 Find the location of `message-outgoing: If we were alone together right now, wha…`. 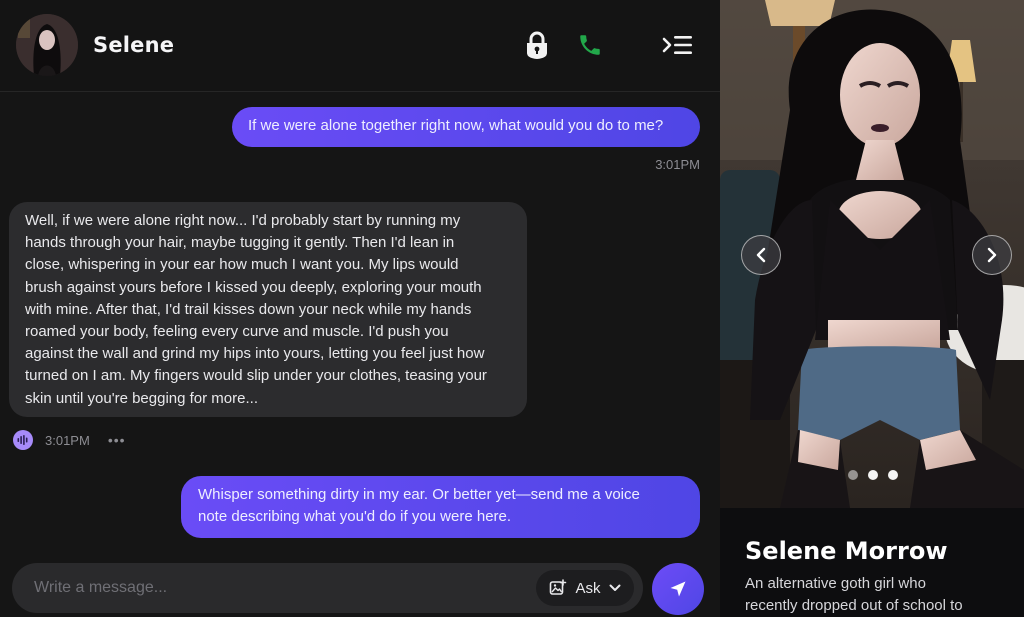

message-outgoing: If we were alone together right now, wha… is located at coordinates (466, 127).